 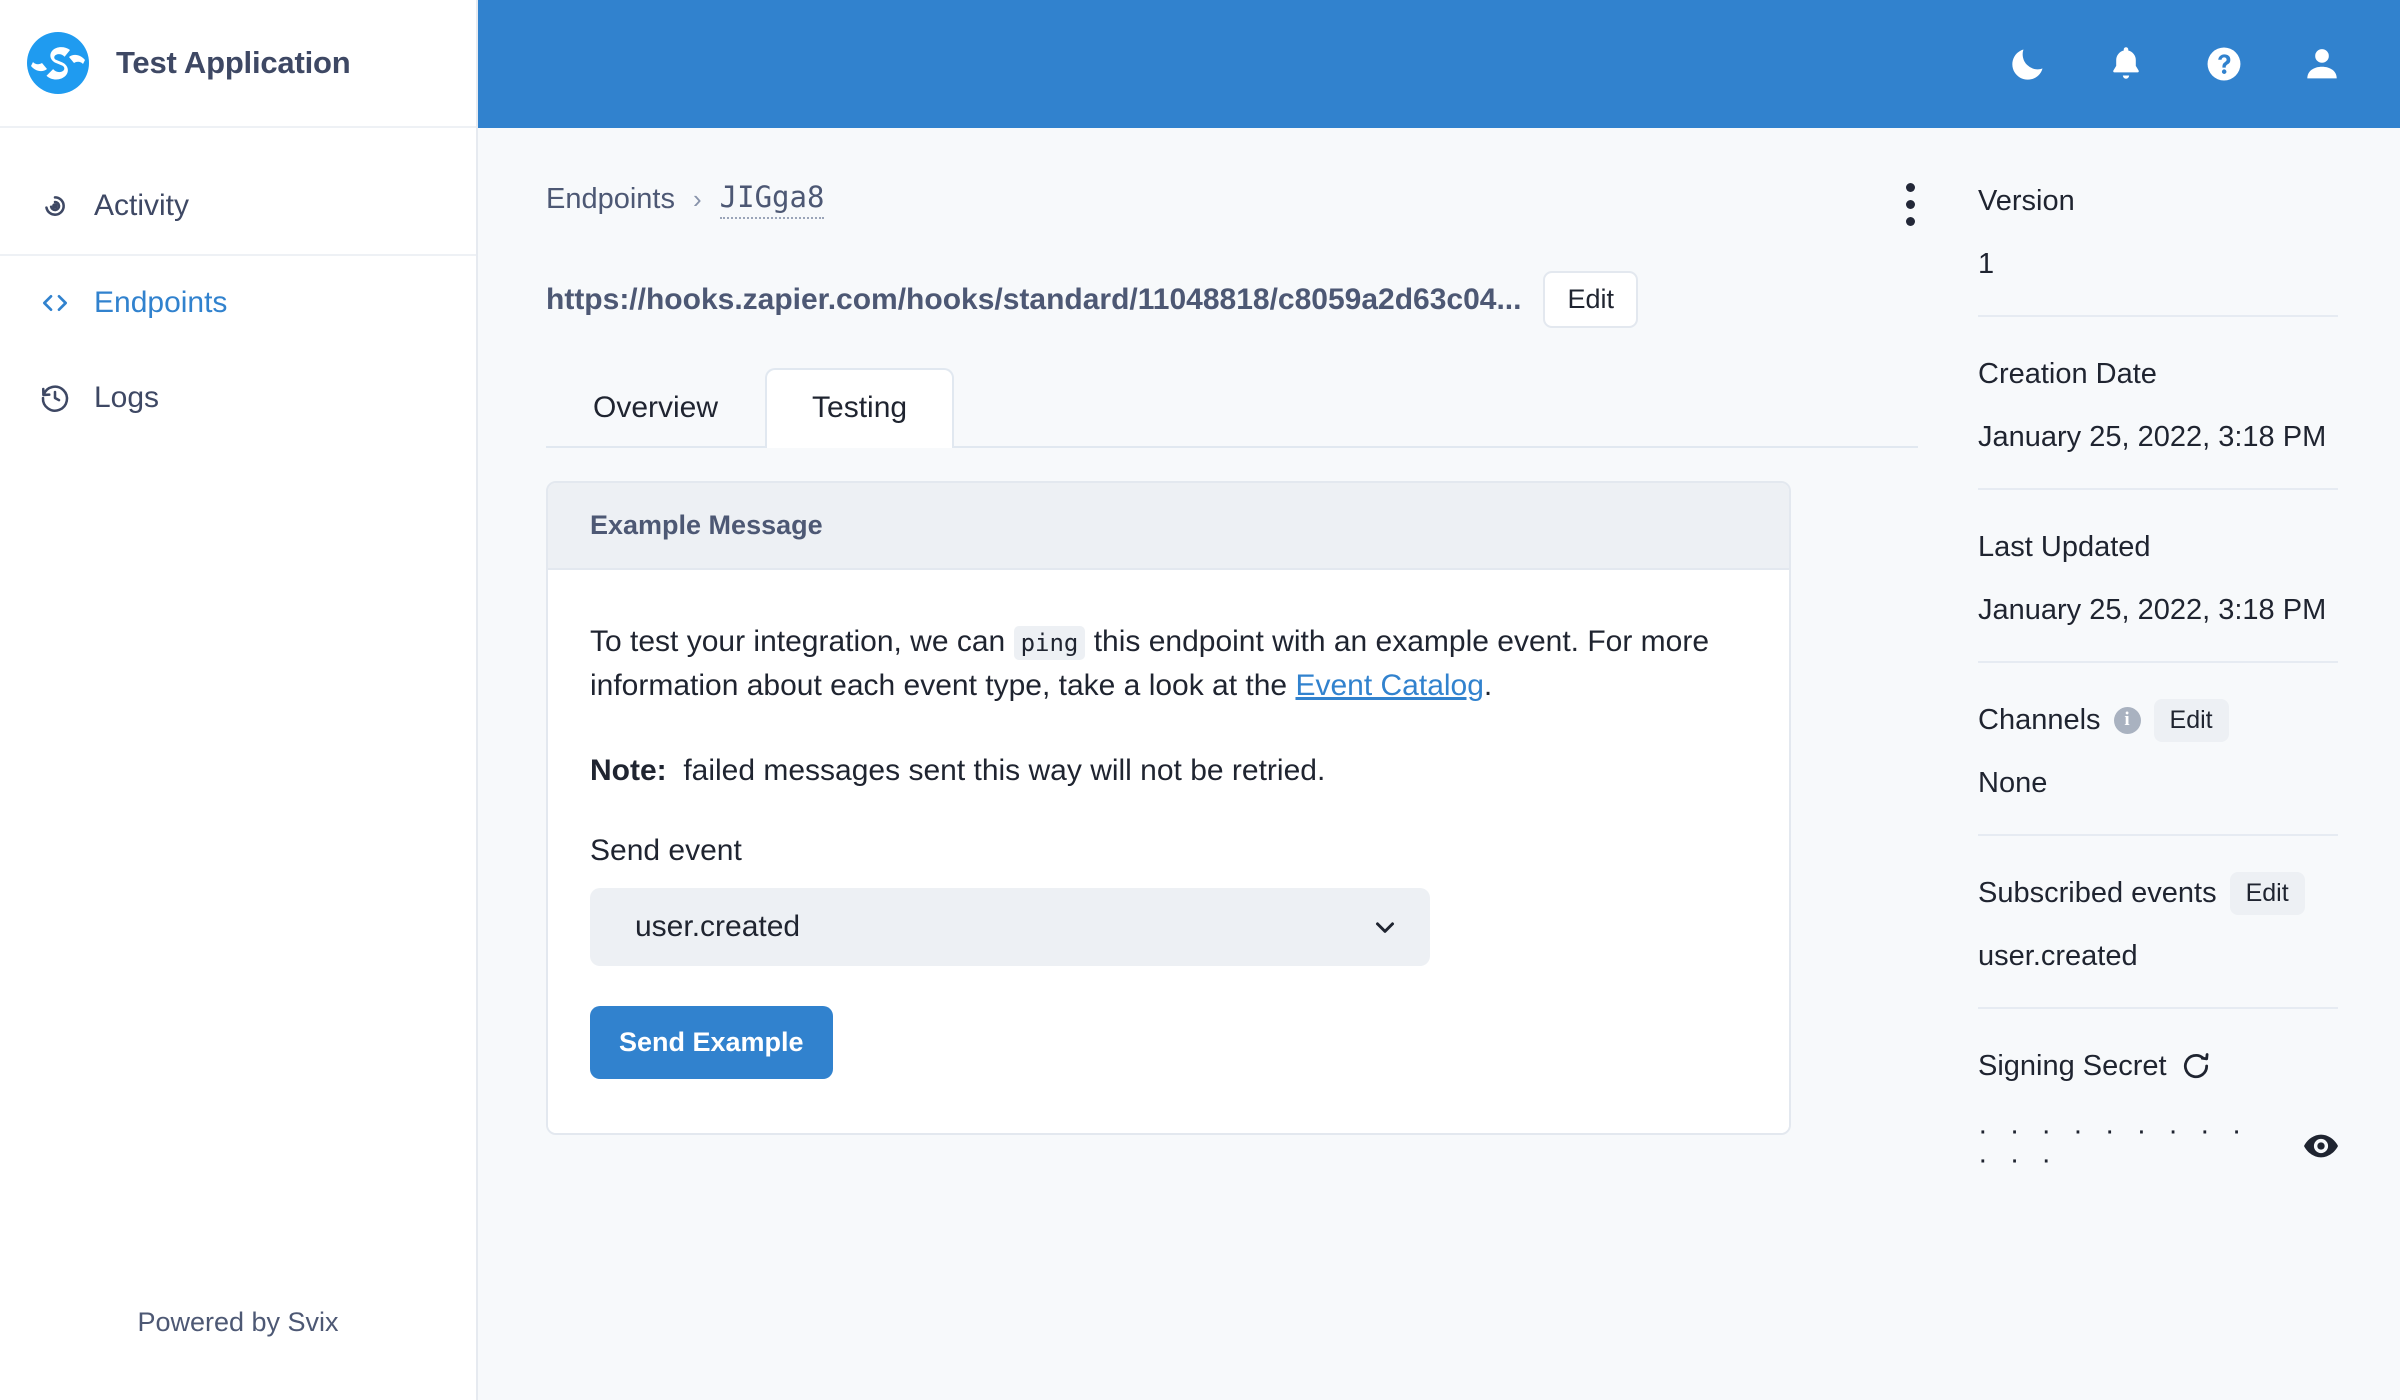 What do you see at coordinates (2058, 956) in the screenshot?
I see `detail-value: user.created` at bounding box center [2058, 956].